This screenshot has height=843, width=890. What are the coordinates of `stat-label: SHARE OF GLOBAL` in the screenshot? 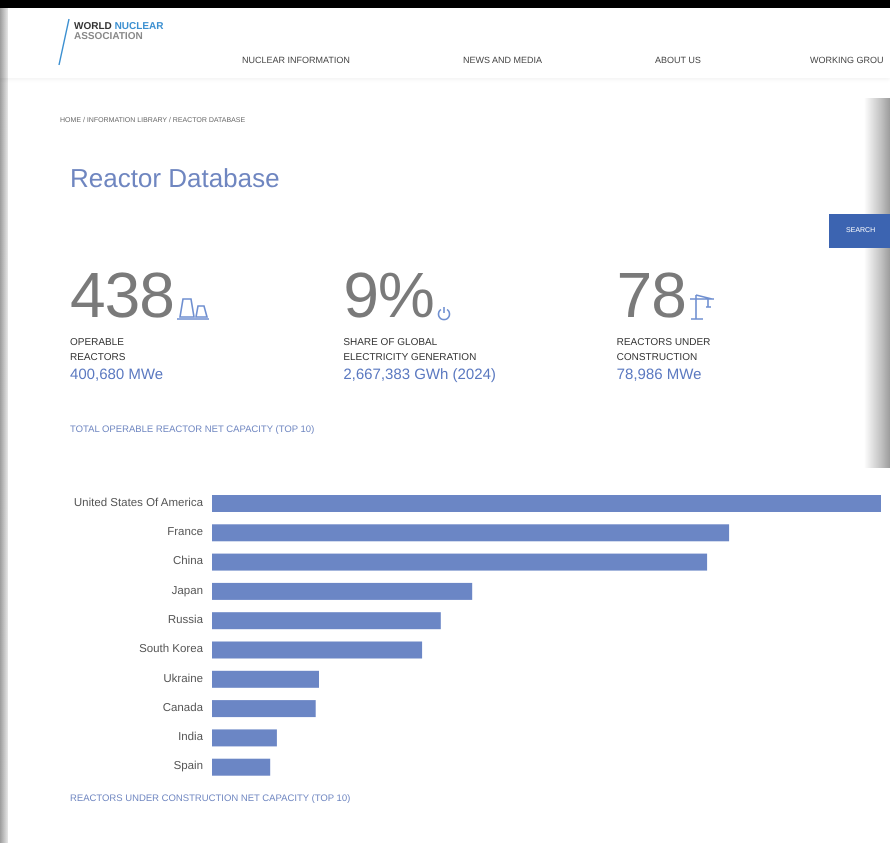 It's located at (390, 343).